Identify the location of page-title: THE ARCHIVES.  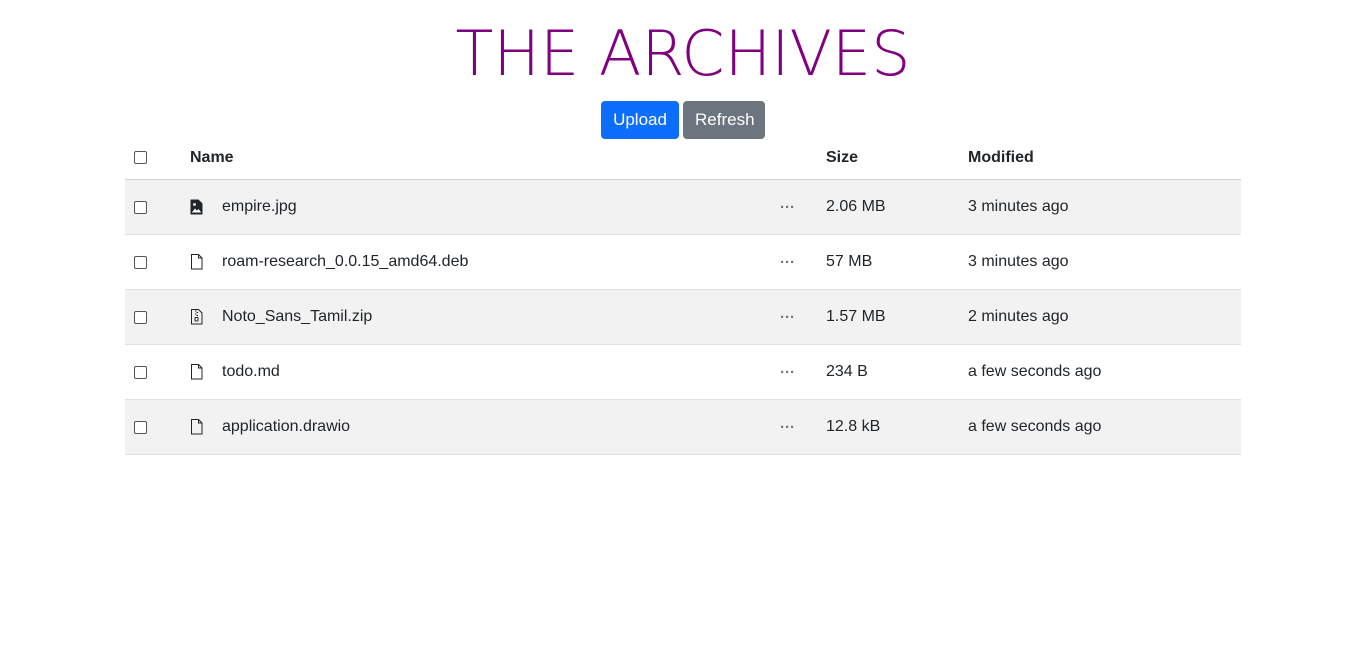
(683, 53).